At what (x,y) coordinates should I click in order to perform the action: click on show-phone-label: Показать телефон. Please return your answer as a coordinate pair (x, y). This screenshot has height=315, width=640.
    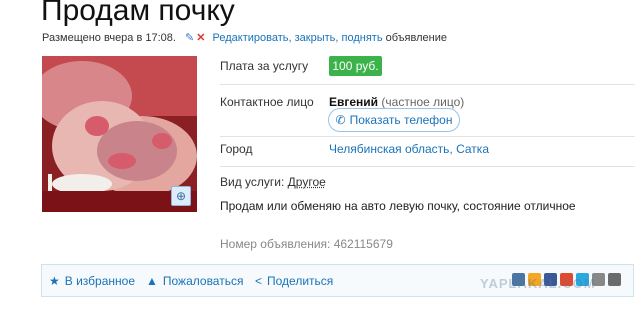
    Looking at the image, I should click on (401, 120).